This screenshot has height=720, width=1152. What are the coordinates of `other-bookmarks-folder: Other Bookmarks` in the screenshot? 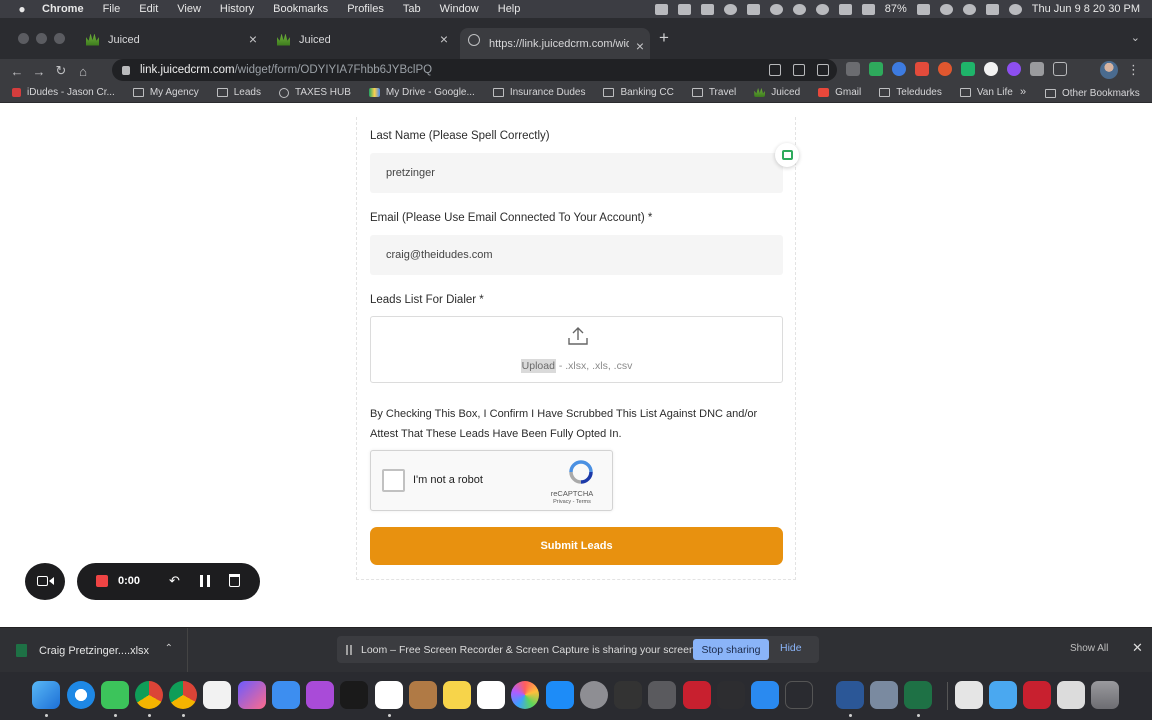 It's located at (1092, 93).